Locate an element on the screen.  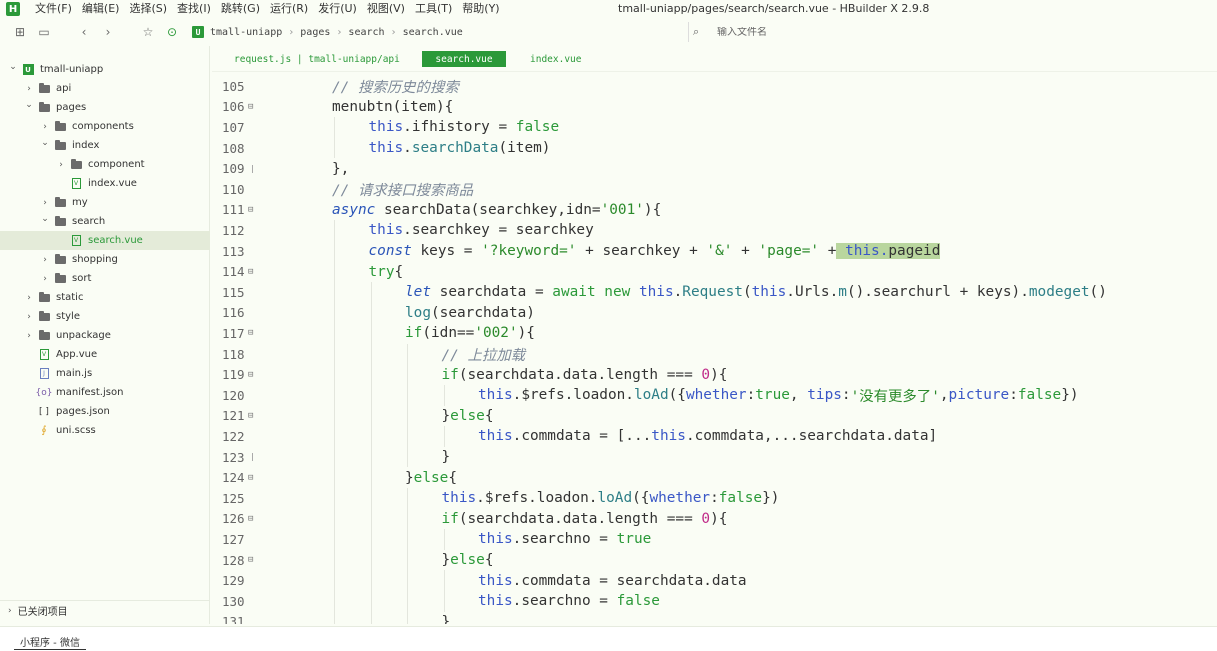
bookmark-star-icon: ☆ is located at coordinates (148, 32).